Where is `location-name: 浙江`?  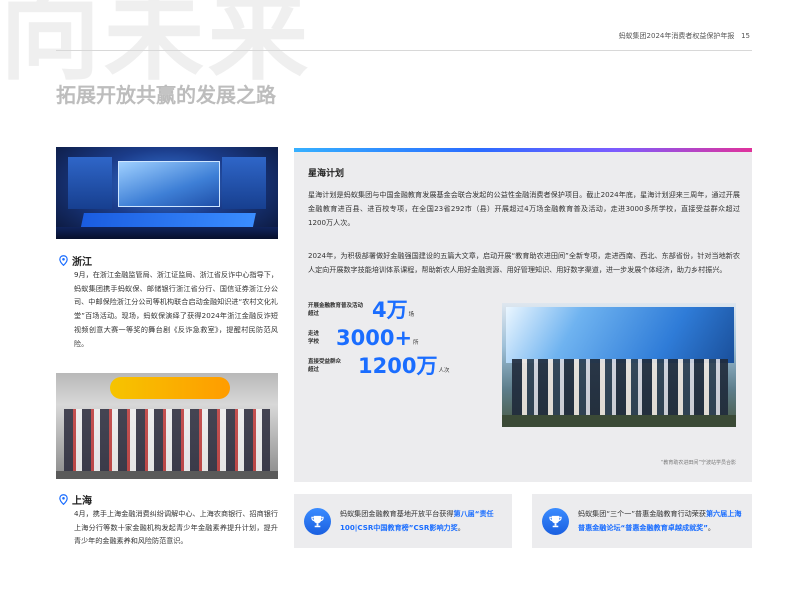 location-name: 浙江 is located at coordinates (82, 262).